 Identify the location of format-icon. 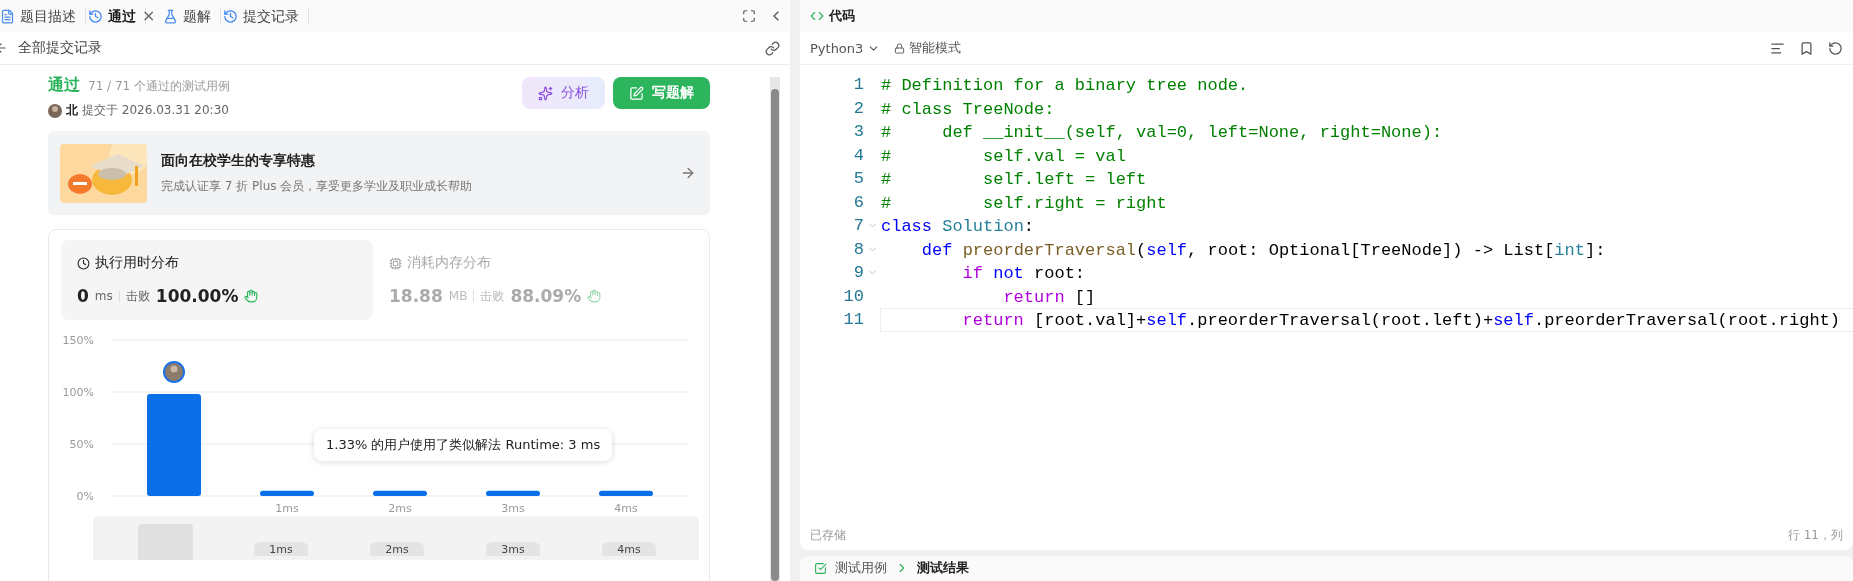
(1777, 48).